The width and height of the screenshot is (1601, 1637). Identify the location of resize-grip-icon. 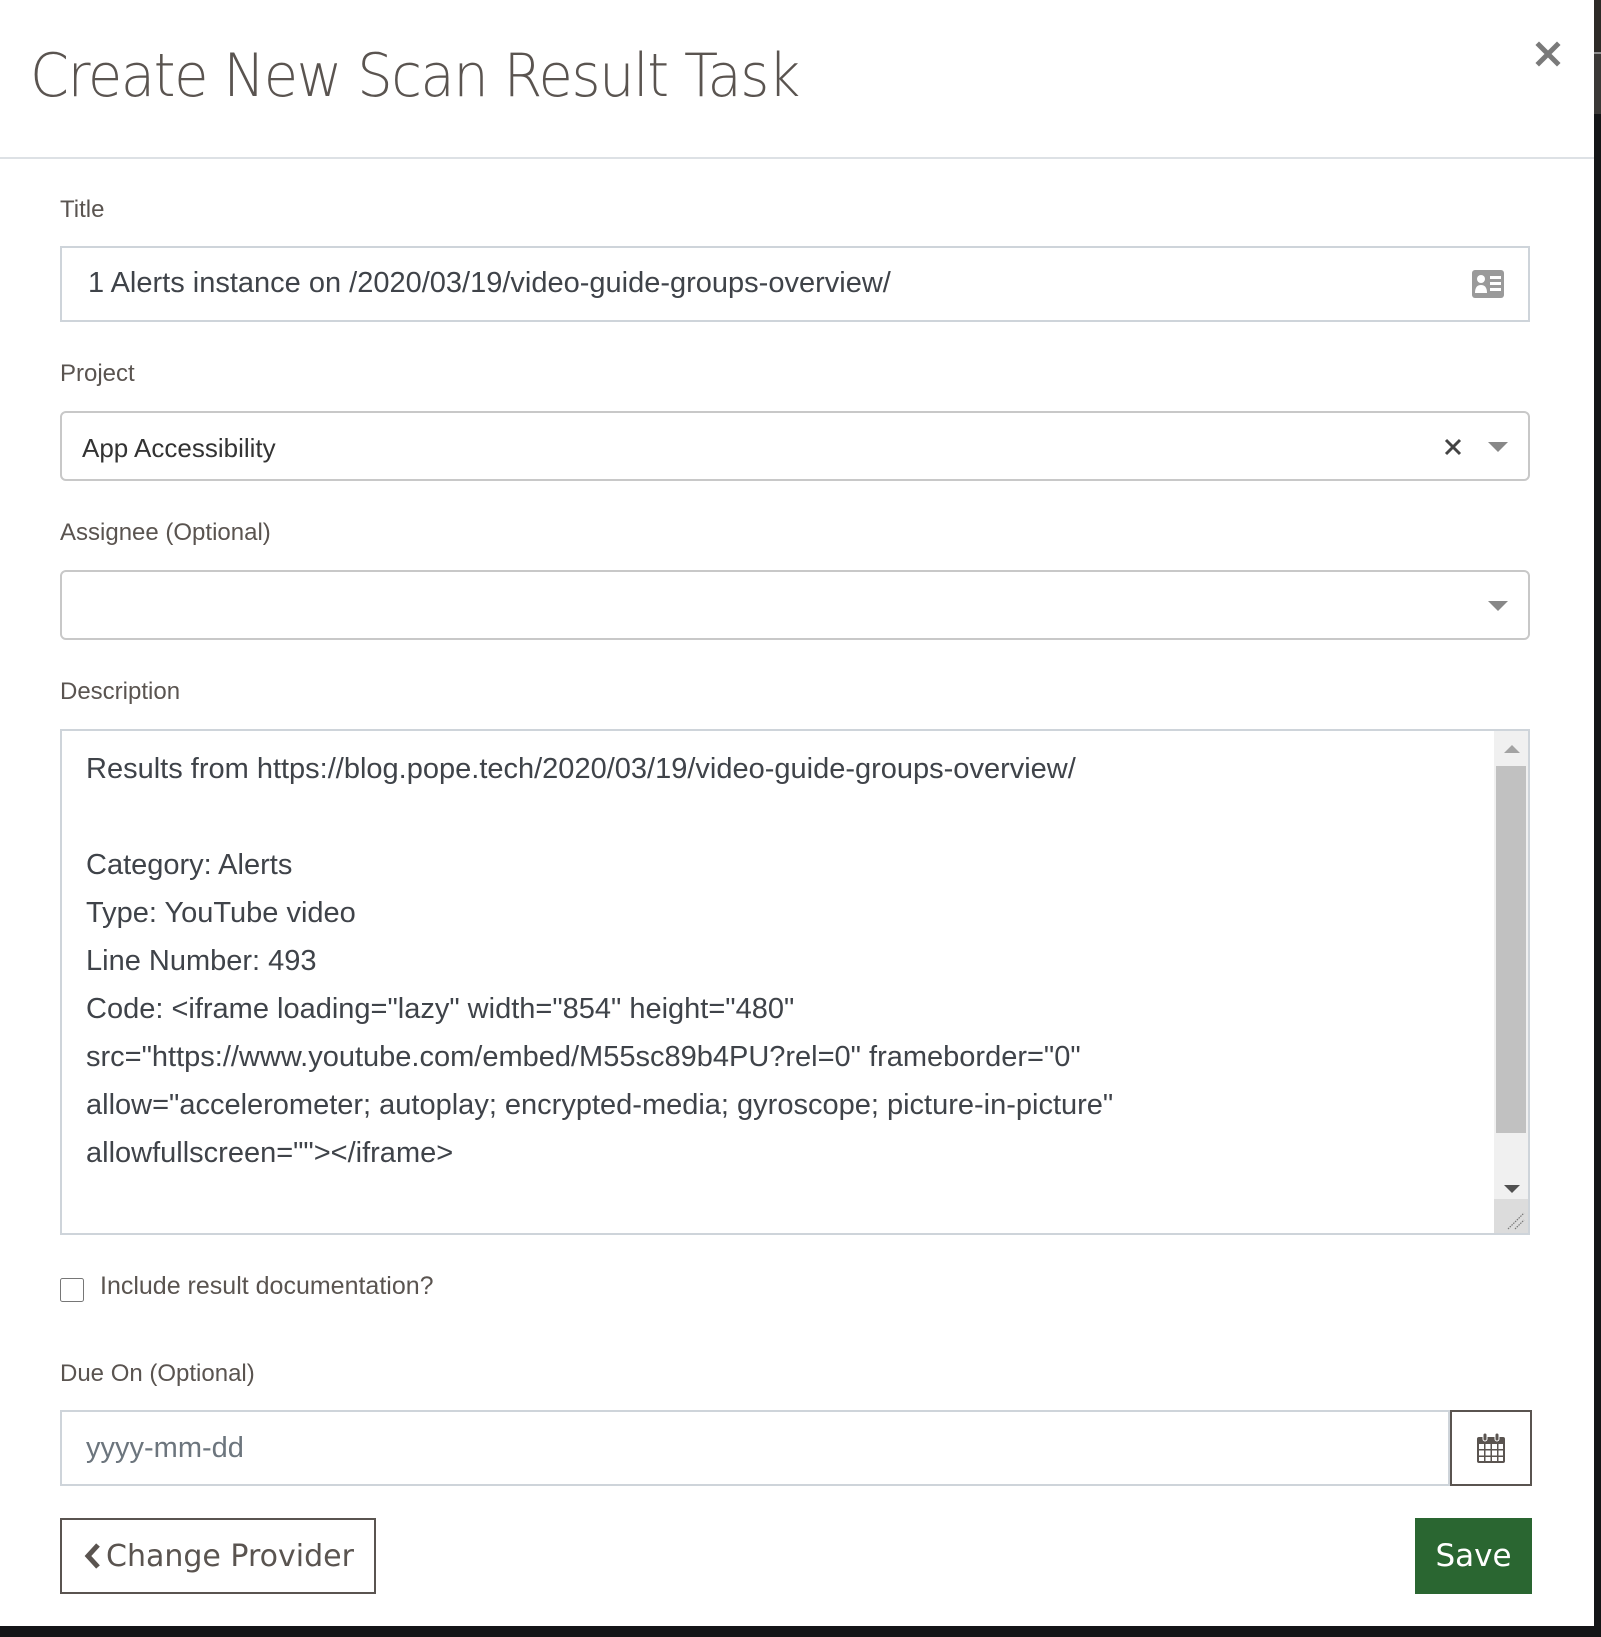
(1516, 1221).